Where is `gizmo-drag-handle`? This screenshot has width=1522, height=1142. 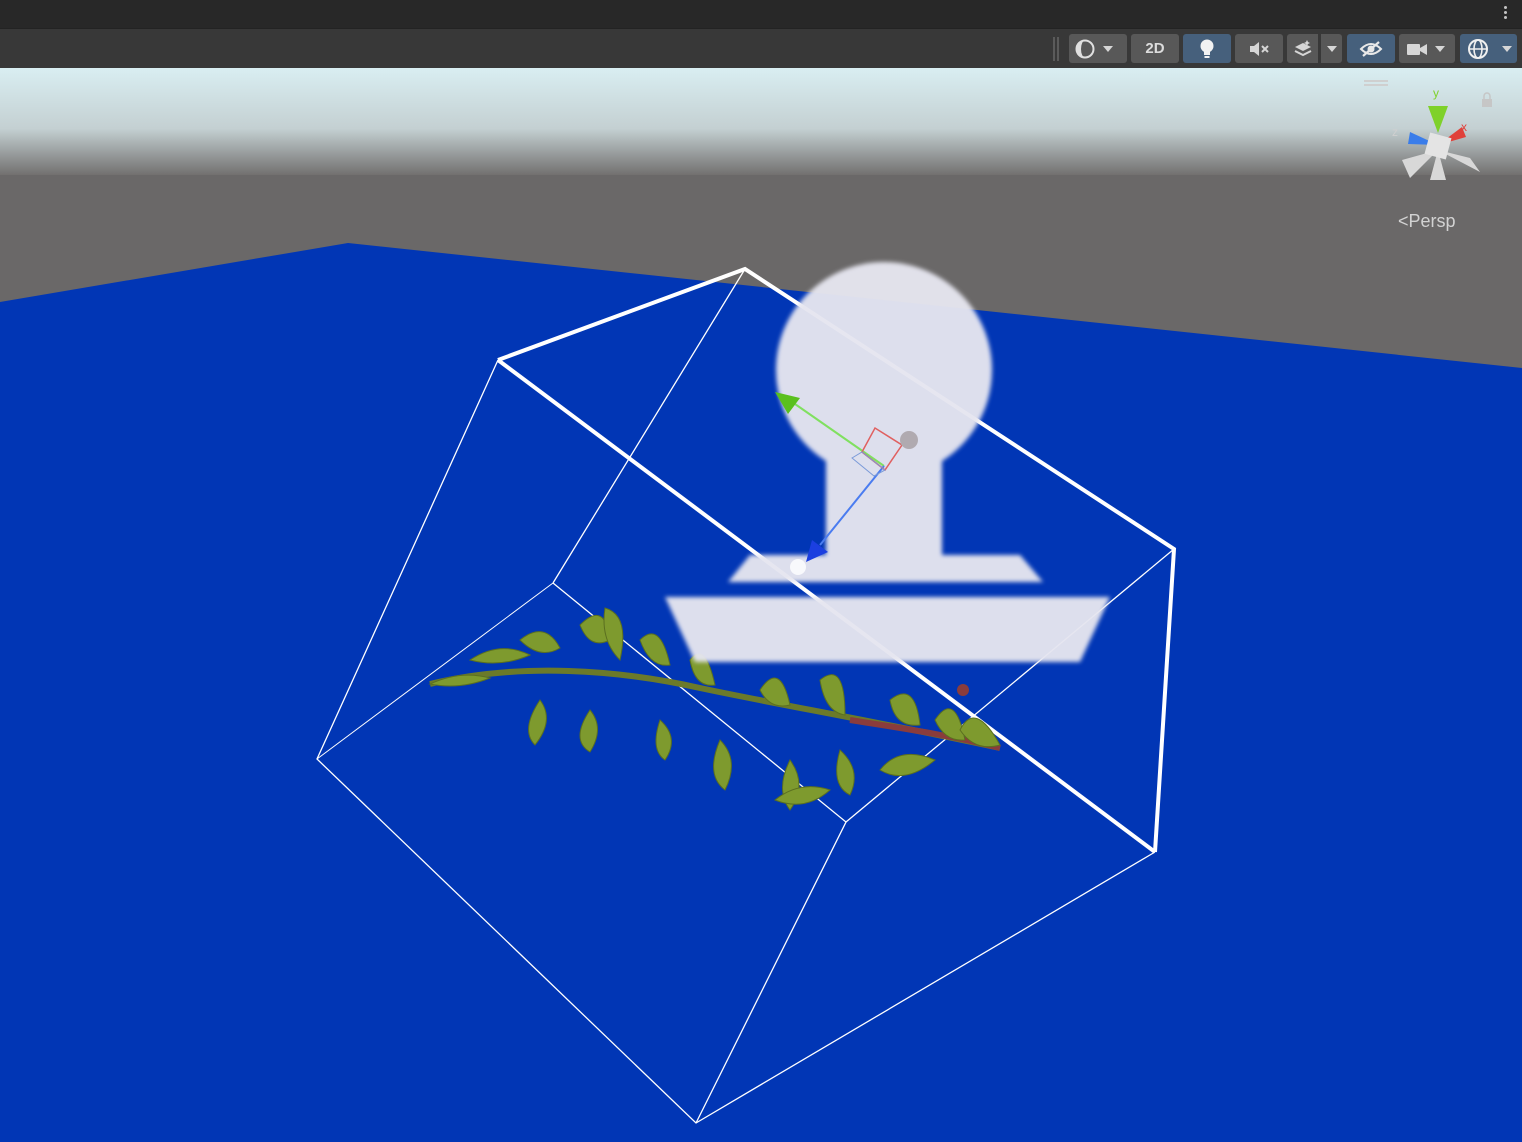
gizmo-drag-handle is located at coordinates (1376, 83).